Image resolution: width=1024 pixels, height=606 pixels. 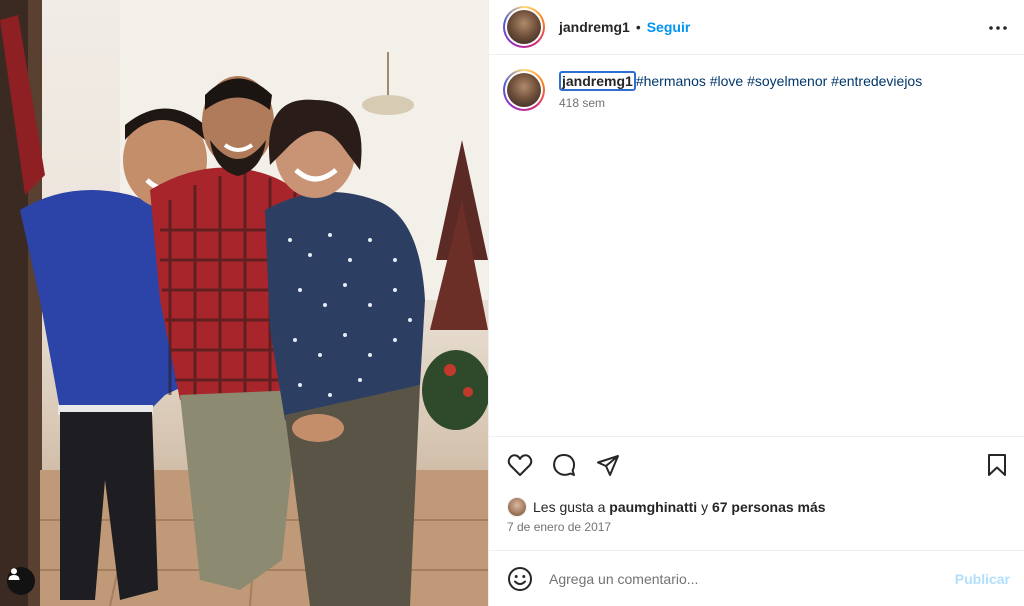 What do you see at coordinates (21, 581) in the screenshot?
I see `tagged-users-button` at bounding box center [21, 581].